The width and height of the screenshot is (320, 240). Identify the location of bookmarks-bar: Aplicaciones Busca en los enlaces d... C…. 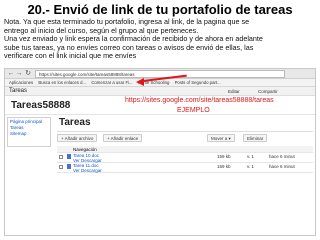
(160, 83).